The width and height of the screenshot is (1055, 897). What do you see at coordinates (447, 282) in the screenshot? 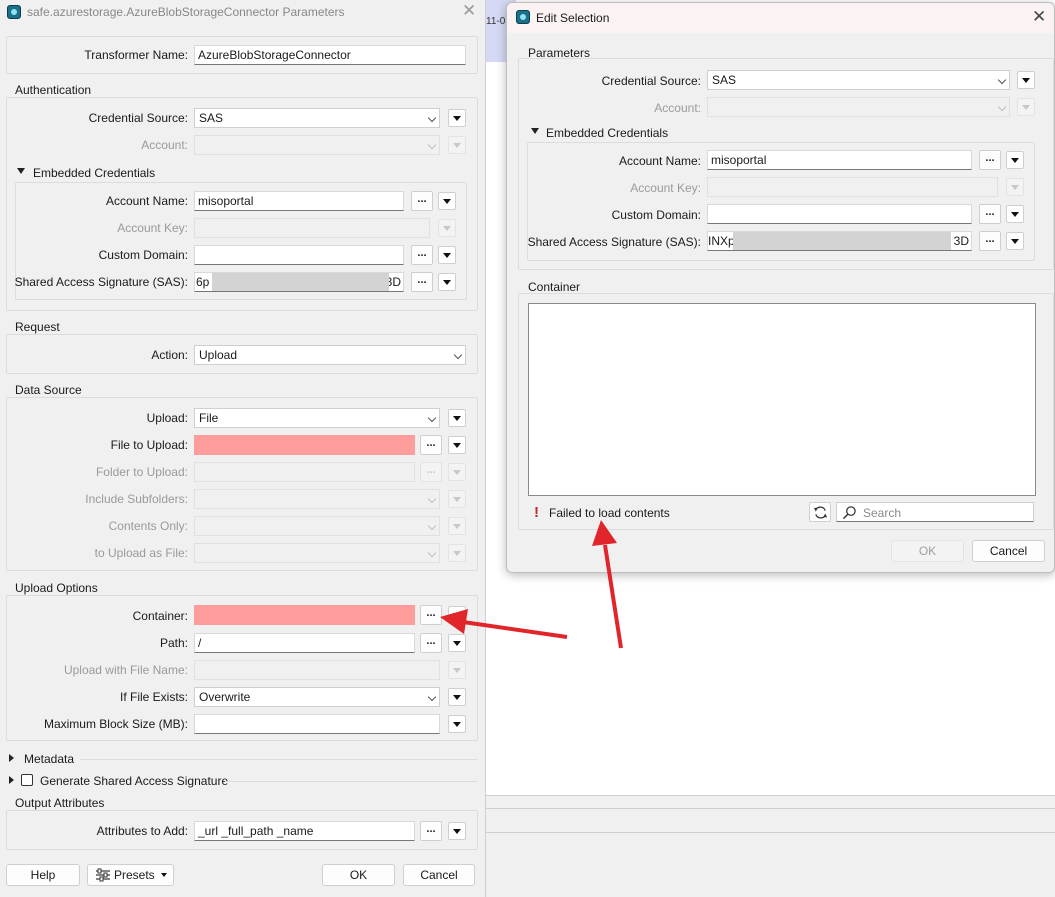
I see `sas-menu-button` at bounding box center [447, 282].